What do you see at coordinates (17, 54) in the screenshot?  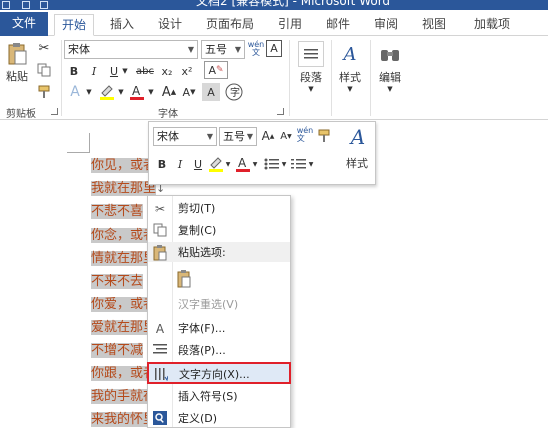 I see `paste-icon` at bounding box center [17, 54].